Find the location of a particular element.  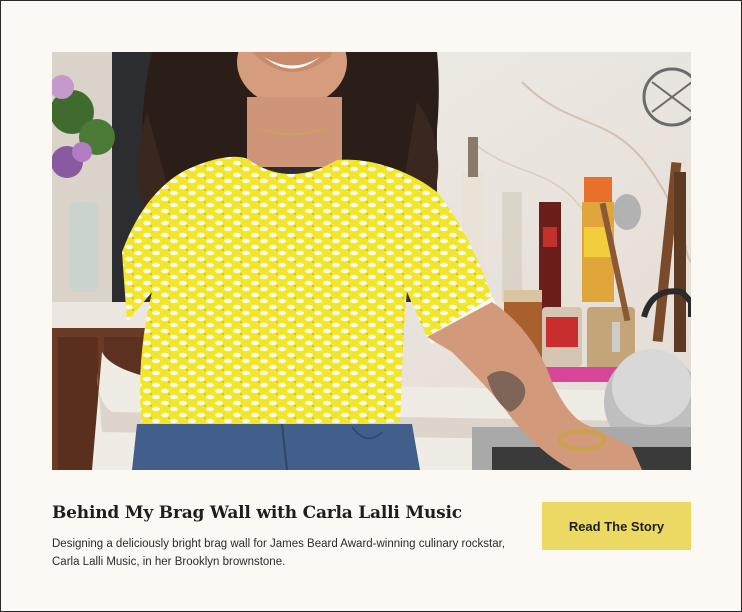

read-the-story-button: Read The Story is located at coordinates (616, 526).